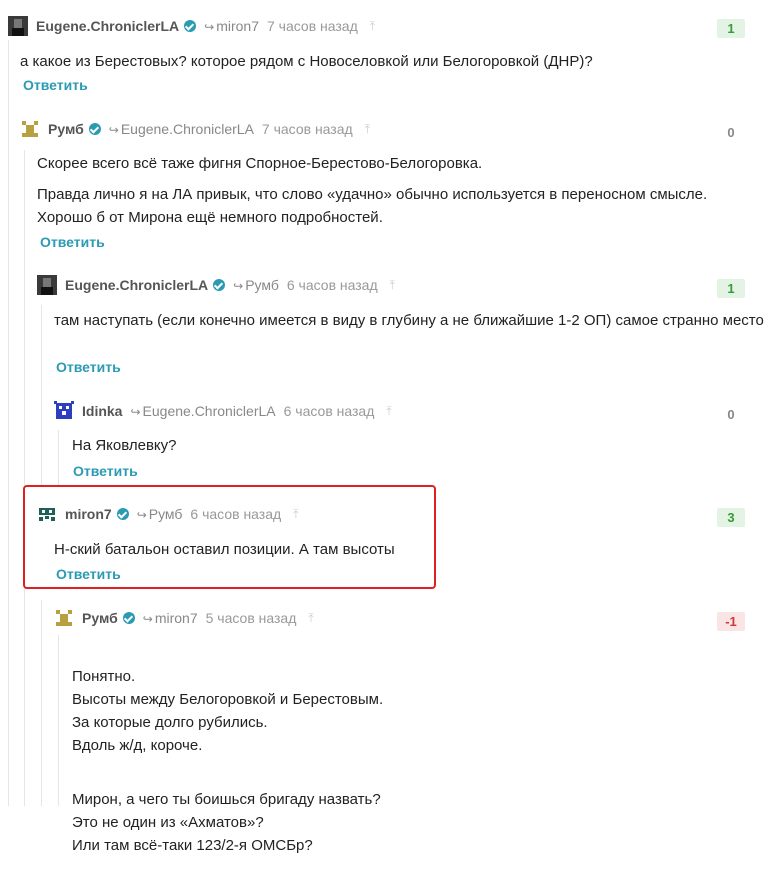 The image size is (773, 888). Describe the element at coordinates (124, 445) in the screenshot. I see `comment-text: На Яковлевку?` at that location.